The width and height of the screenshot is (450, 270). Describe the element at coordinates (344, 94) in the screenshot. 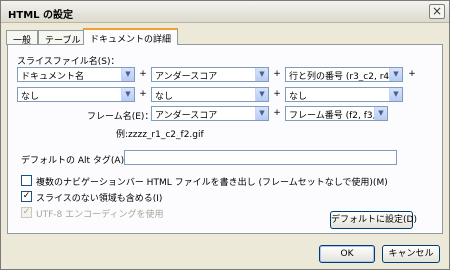

I see `slice-name-part6-select: なし ▼` at that location.